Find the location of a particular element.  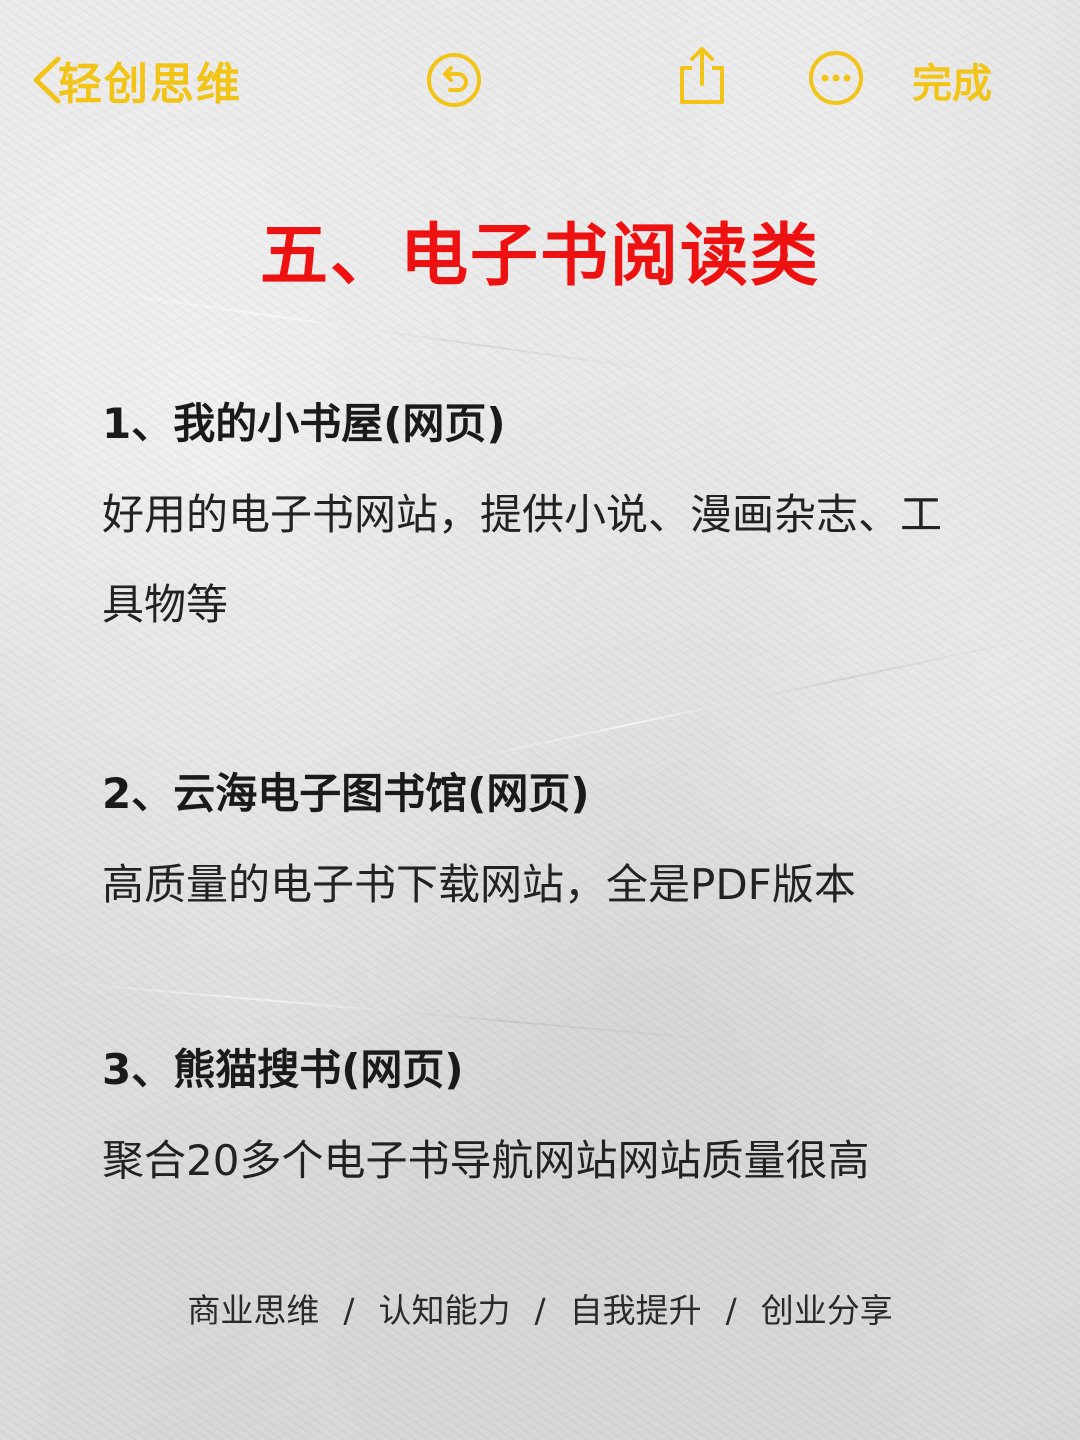

note-section: 3、熊猫搜书(网页) 聚合20多个电子书导航网站网站质量很高 is located at coordinates (542, 1124).